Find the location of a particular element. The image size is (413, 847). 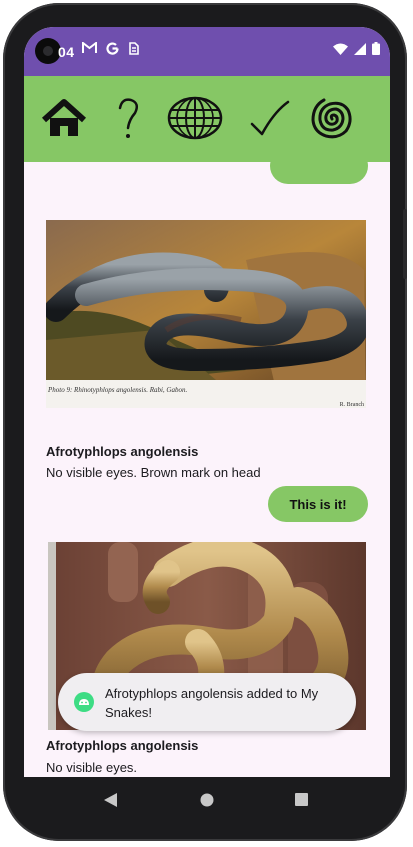

home-button is located at coordinates (64, 118).